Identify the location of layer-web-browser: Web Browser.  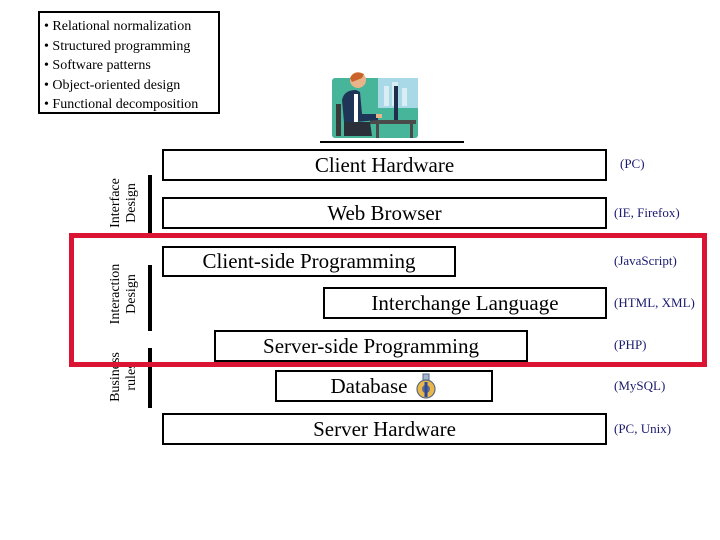
(384, 213).